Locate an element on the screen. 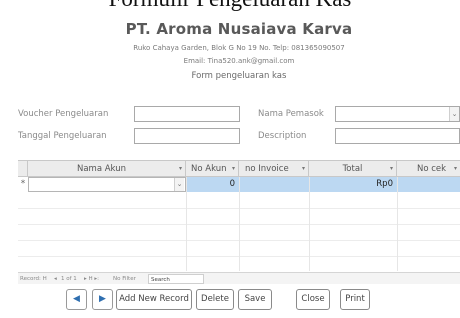 This screenshot has width=460, height=318. no-invoice-cell is located at coordinates (274, 184).